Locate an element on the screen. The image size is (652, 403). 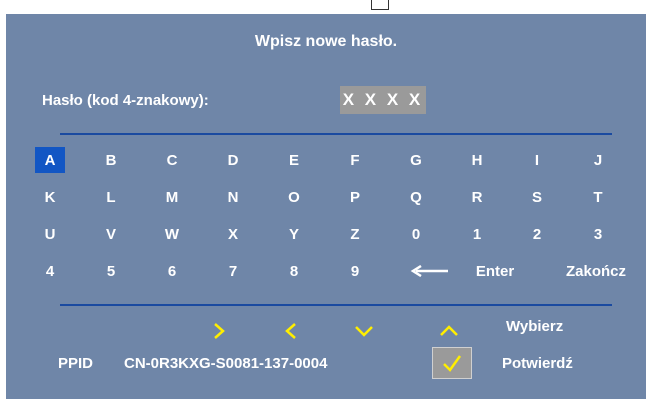
key-g: G is located at coordinates (416, 160).